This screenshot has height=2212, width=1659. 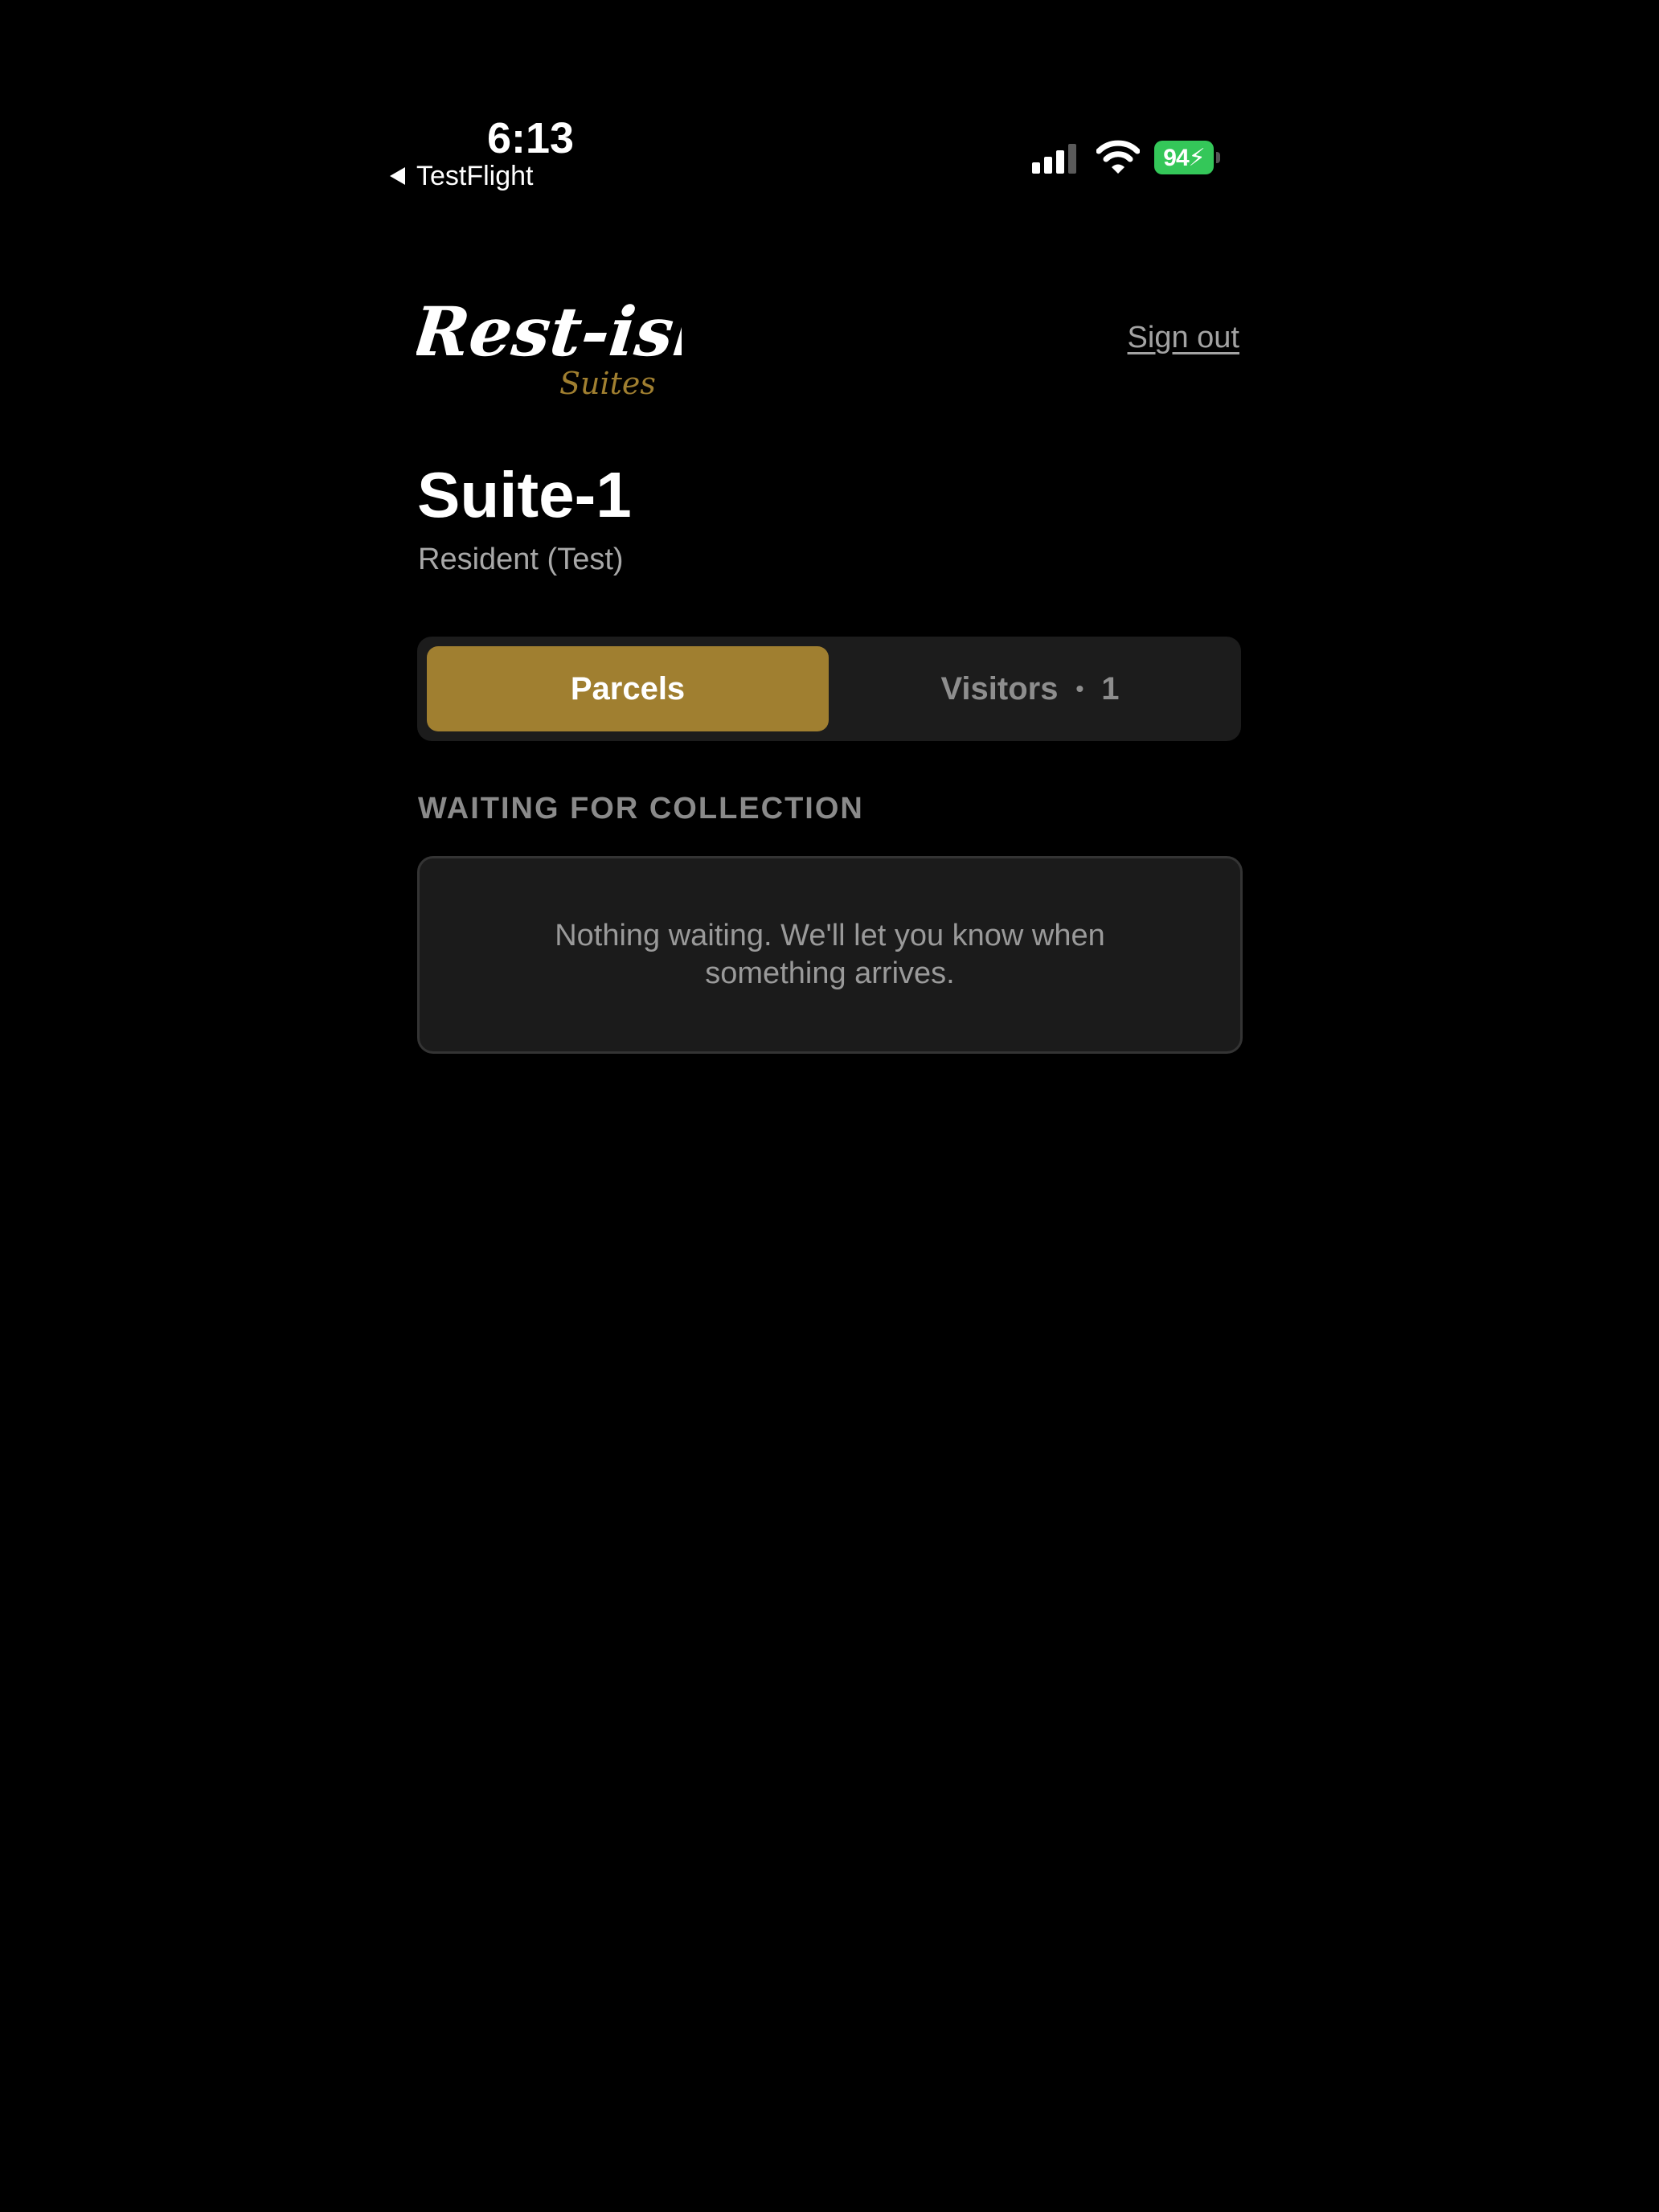 I want to click on cellular-signal-icon, so click(x=1054, y=159).